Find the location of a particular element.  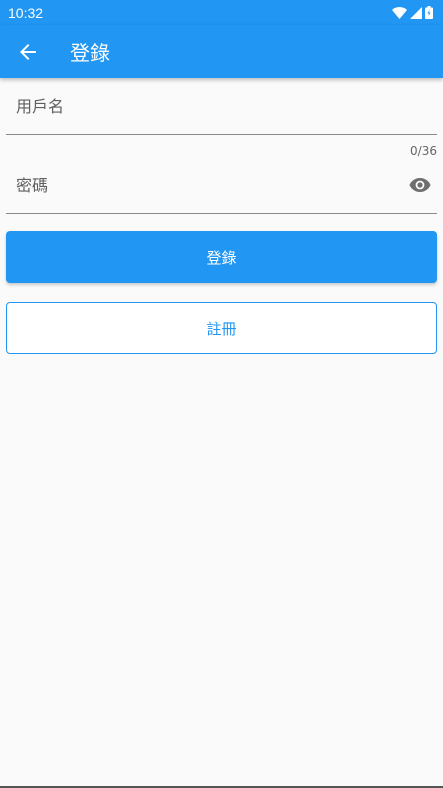

app-bar: 登錄 is located at coordinates (221, 51).